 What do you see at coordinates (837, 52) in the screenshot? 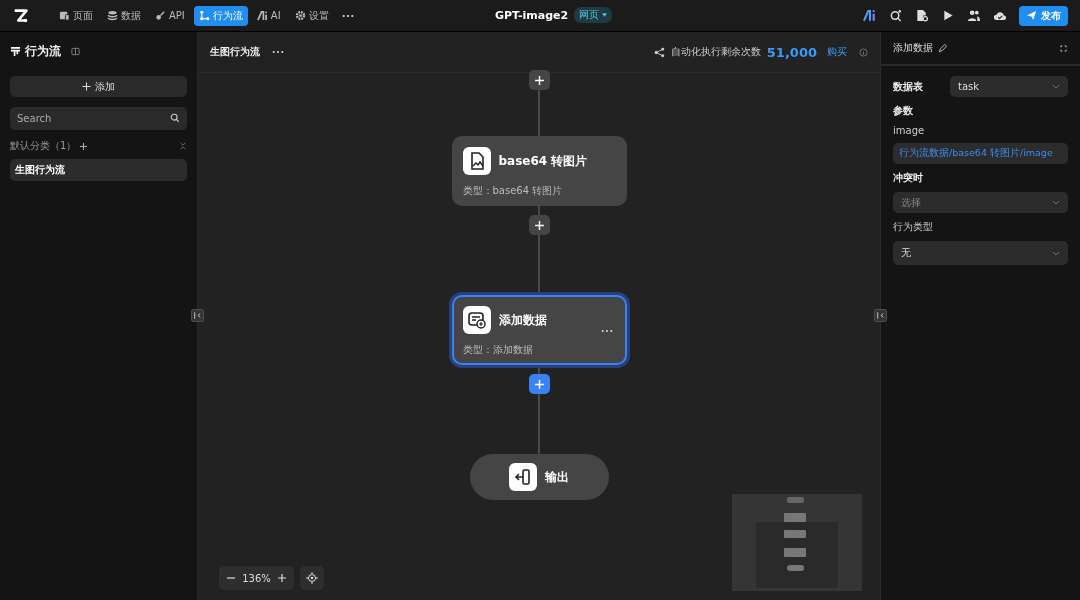
I see `buy-link: 购买` at bounding box center [837, 52].